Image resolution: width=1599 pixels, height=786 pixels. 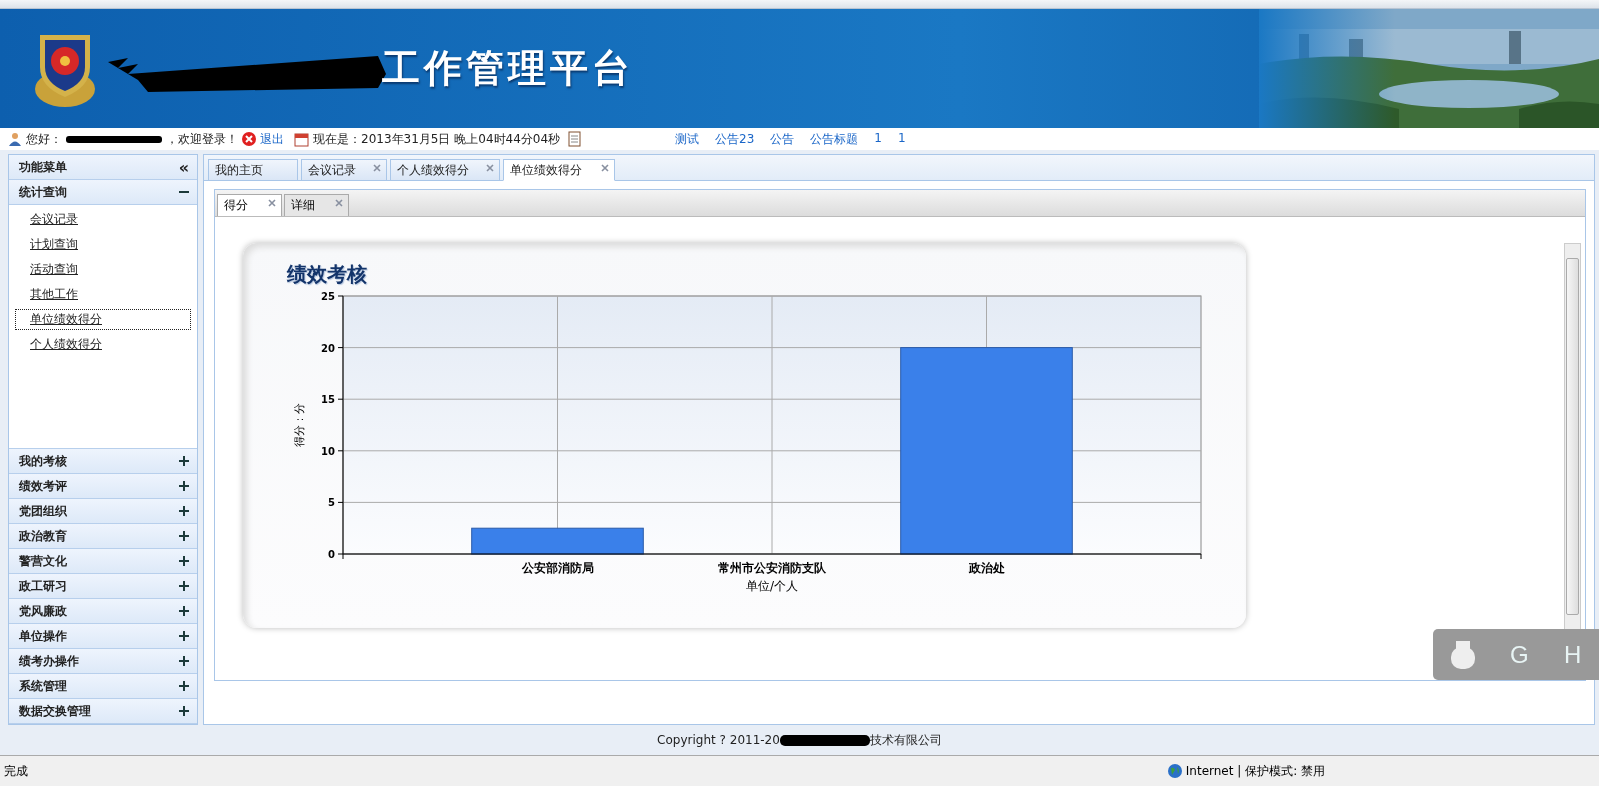 What do you see at coordinates (1174, 771) in the screenshot?
I see `globe-icon` at bounding box center [1174, 771].